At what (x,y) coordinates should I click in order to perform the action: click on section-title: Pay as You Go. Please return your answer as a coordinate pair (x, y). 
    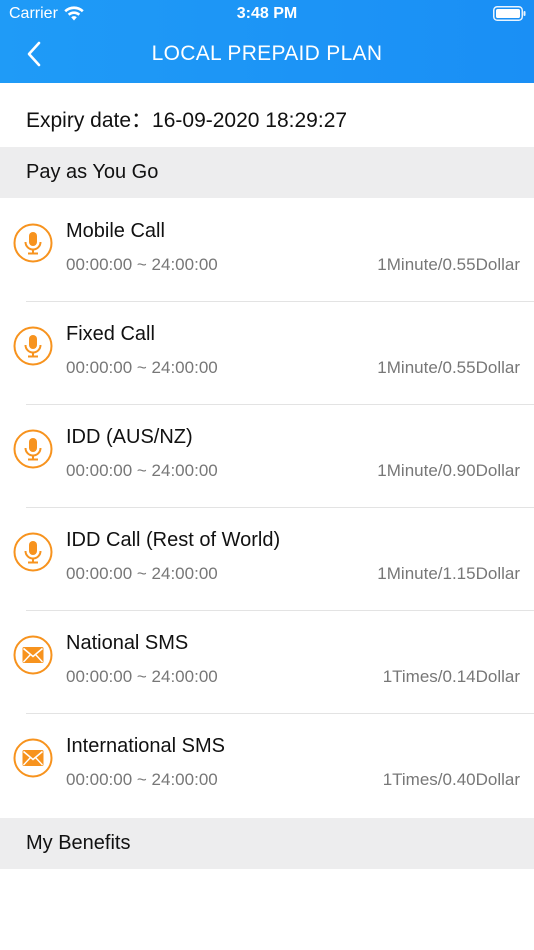
    Looking at the image, I should click on (92, 172).